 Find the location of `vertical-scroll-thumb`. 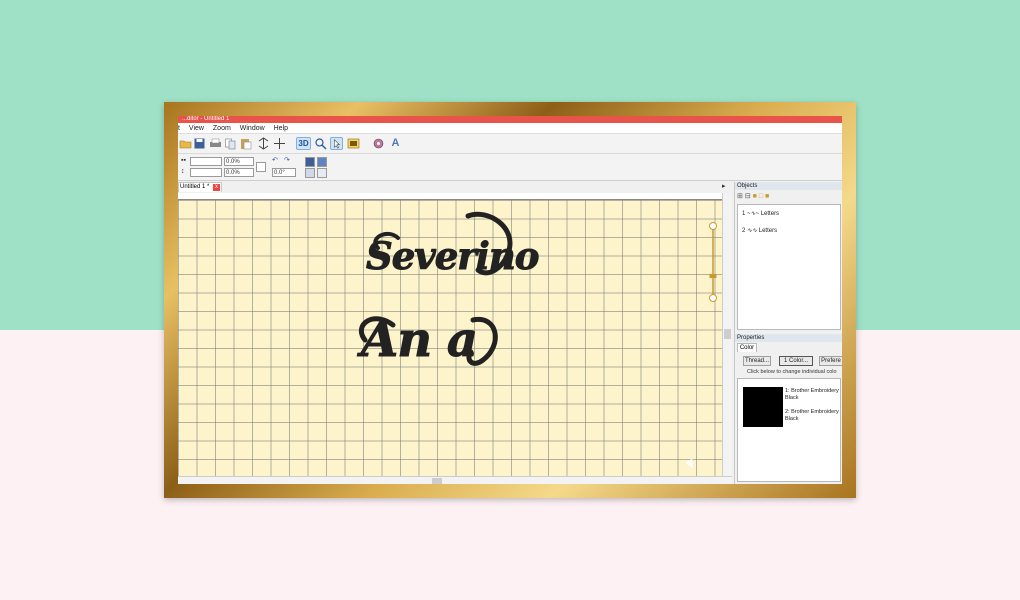

vertical-scroll-thumb is located at coordinates (727, 334).